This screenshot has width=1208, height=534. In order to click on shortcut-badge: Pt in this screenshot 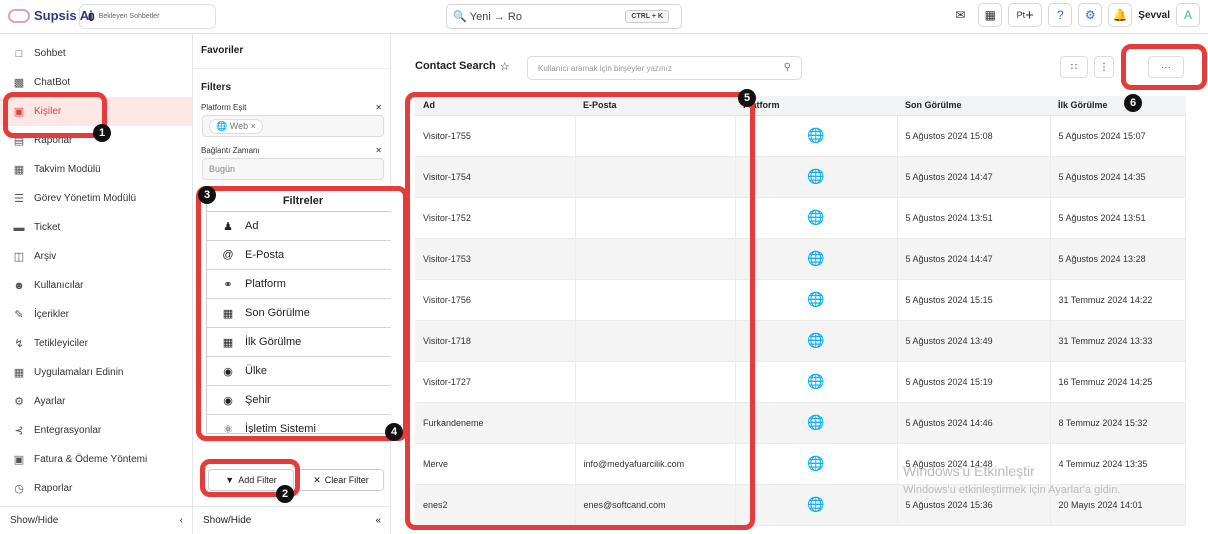, I will do `click(1021, 15)`.